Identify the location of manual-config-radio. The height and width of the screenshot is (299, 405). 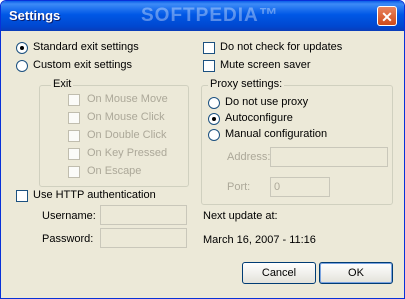
(214, 135).